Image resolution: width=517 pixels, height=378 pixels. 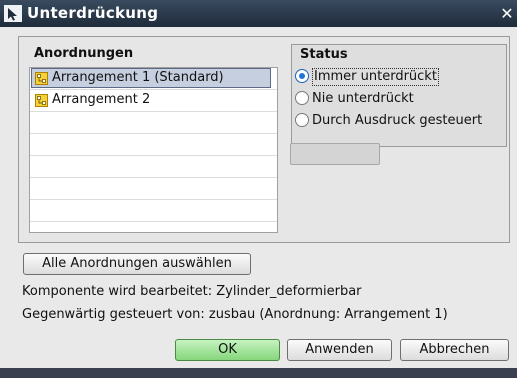 What do you see at coordinates (339, 350) in the screenshot?
I see `apply-button: Anwenden` at bounding box center [339, 350].